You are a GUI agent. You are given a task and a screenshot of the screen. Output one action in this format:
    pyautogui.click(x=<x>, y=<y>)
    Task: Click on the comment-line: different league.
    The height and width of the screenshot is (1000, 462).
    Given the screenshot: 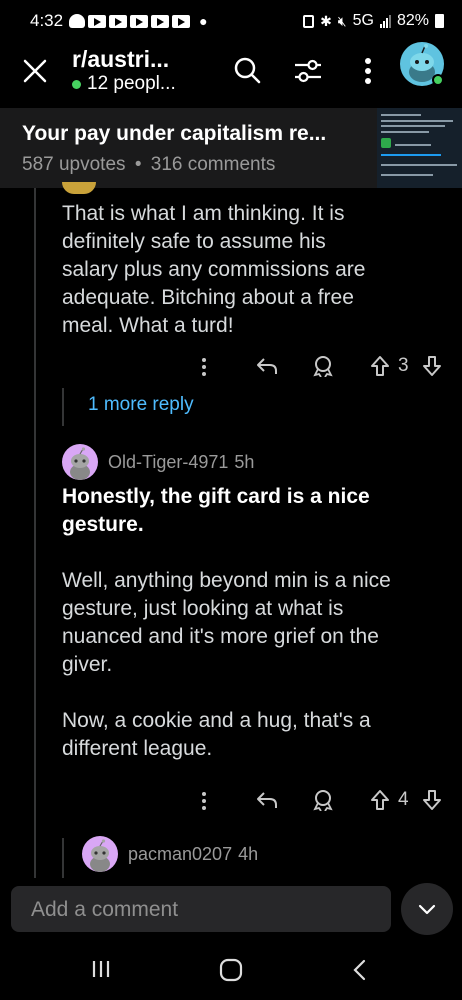 What is the action you would take?
    pyautogui.click(x=137, y=748)
    